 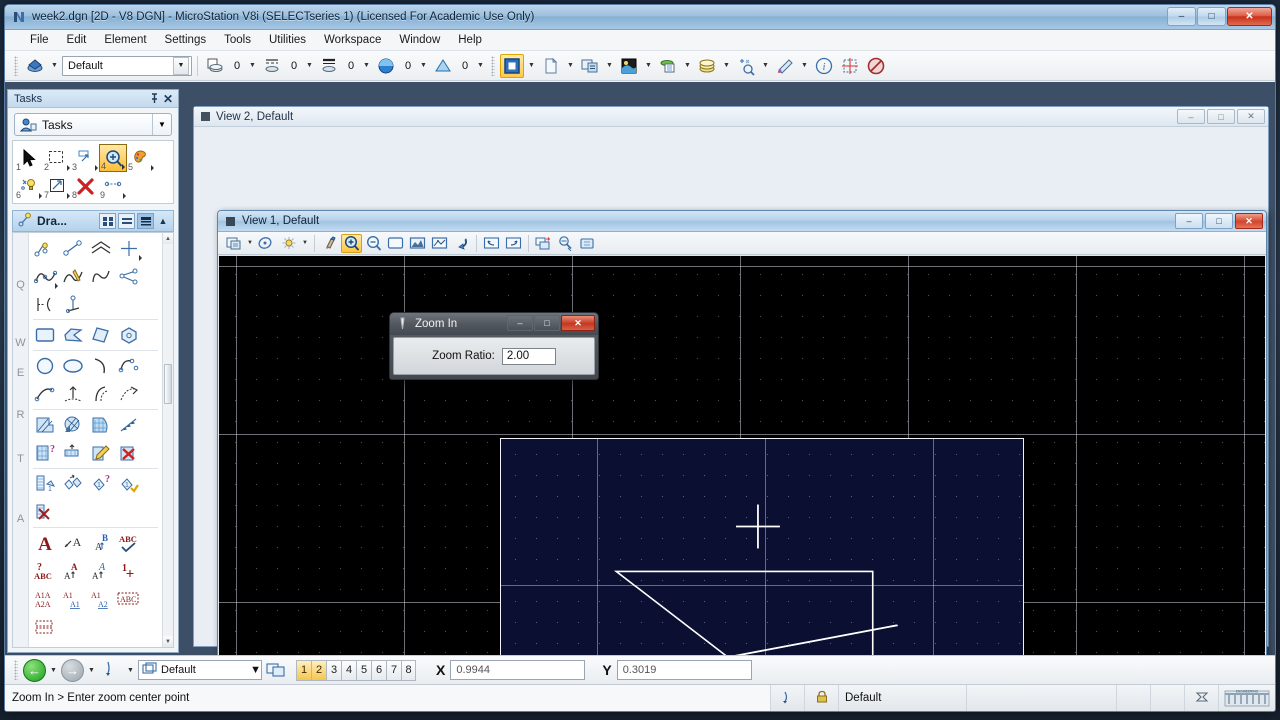 I want to click on linear-pattern-icon, so click(x=129, y=425).